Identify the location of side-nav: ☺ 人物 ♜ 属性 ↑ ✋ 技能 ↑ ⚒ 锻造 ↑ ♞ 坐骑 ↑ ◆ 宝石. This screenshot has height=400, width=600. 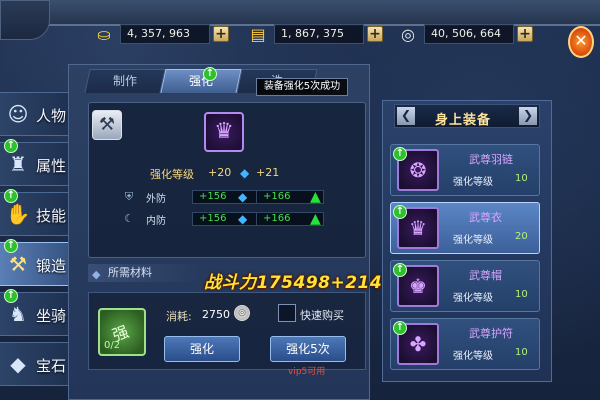
(37, 241).